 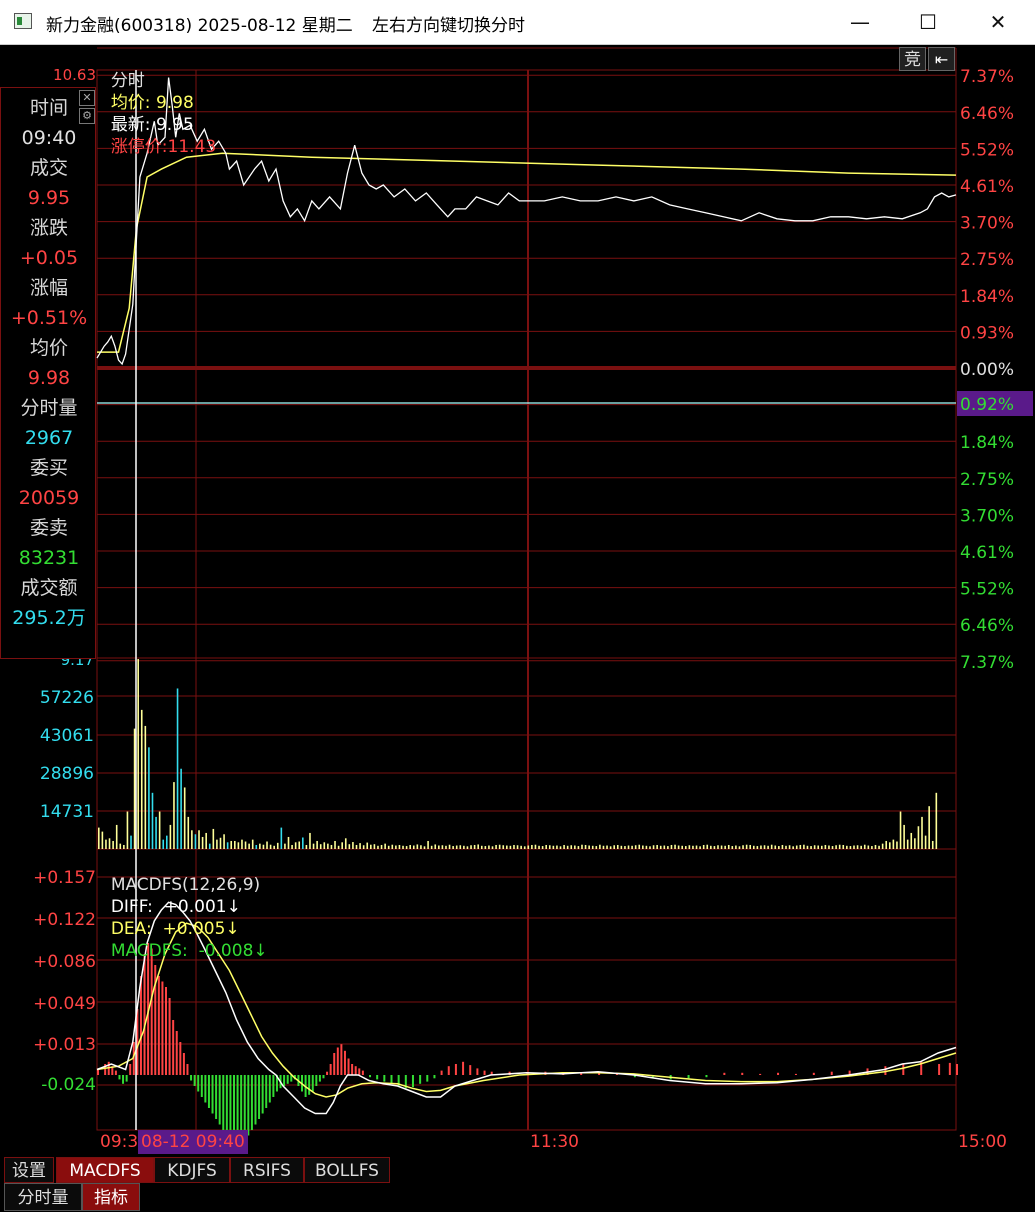 What do you see at coordinates (987, 663) in the screenshot?
I see `price-pct-label: 7.37%` at bounding box center [987, 663].